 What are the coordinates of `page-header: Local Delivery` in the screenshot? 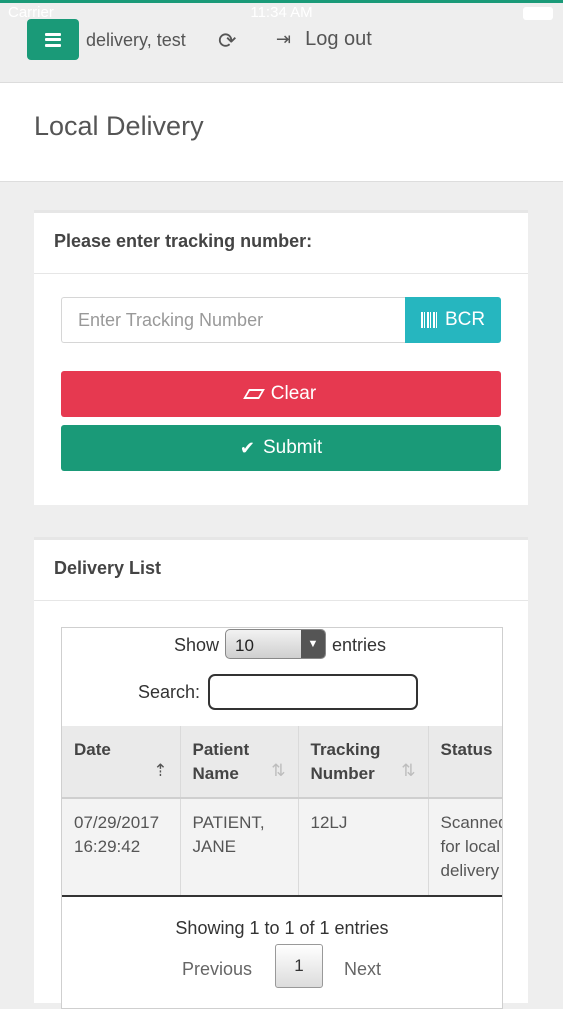 It's located at (281, 132).